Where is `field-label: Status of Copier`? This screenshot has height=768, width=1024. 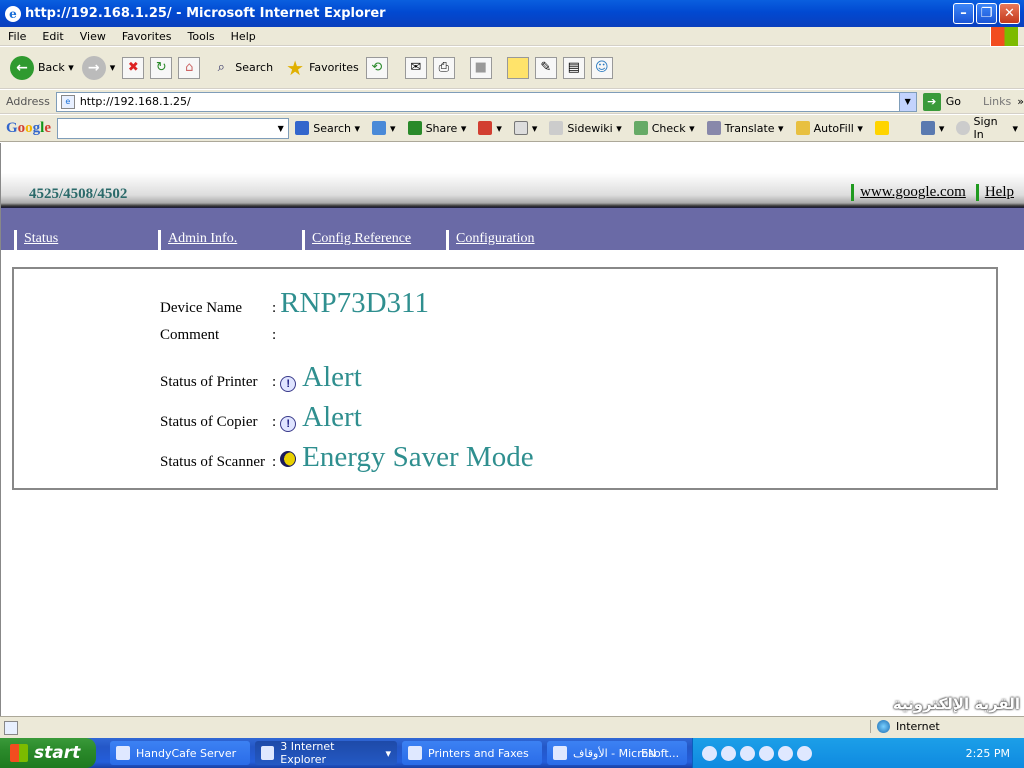 field-label: Status of Copier is located at coordinates (209, 422).